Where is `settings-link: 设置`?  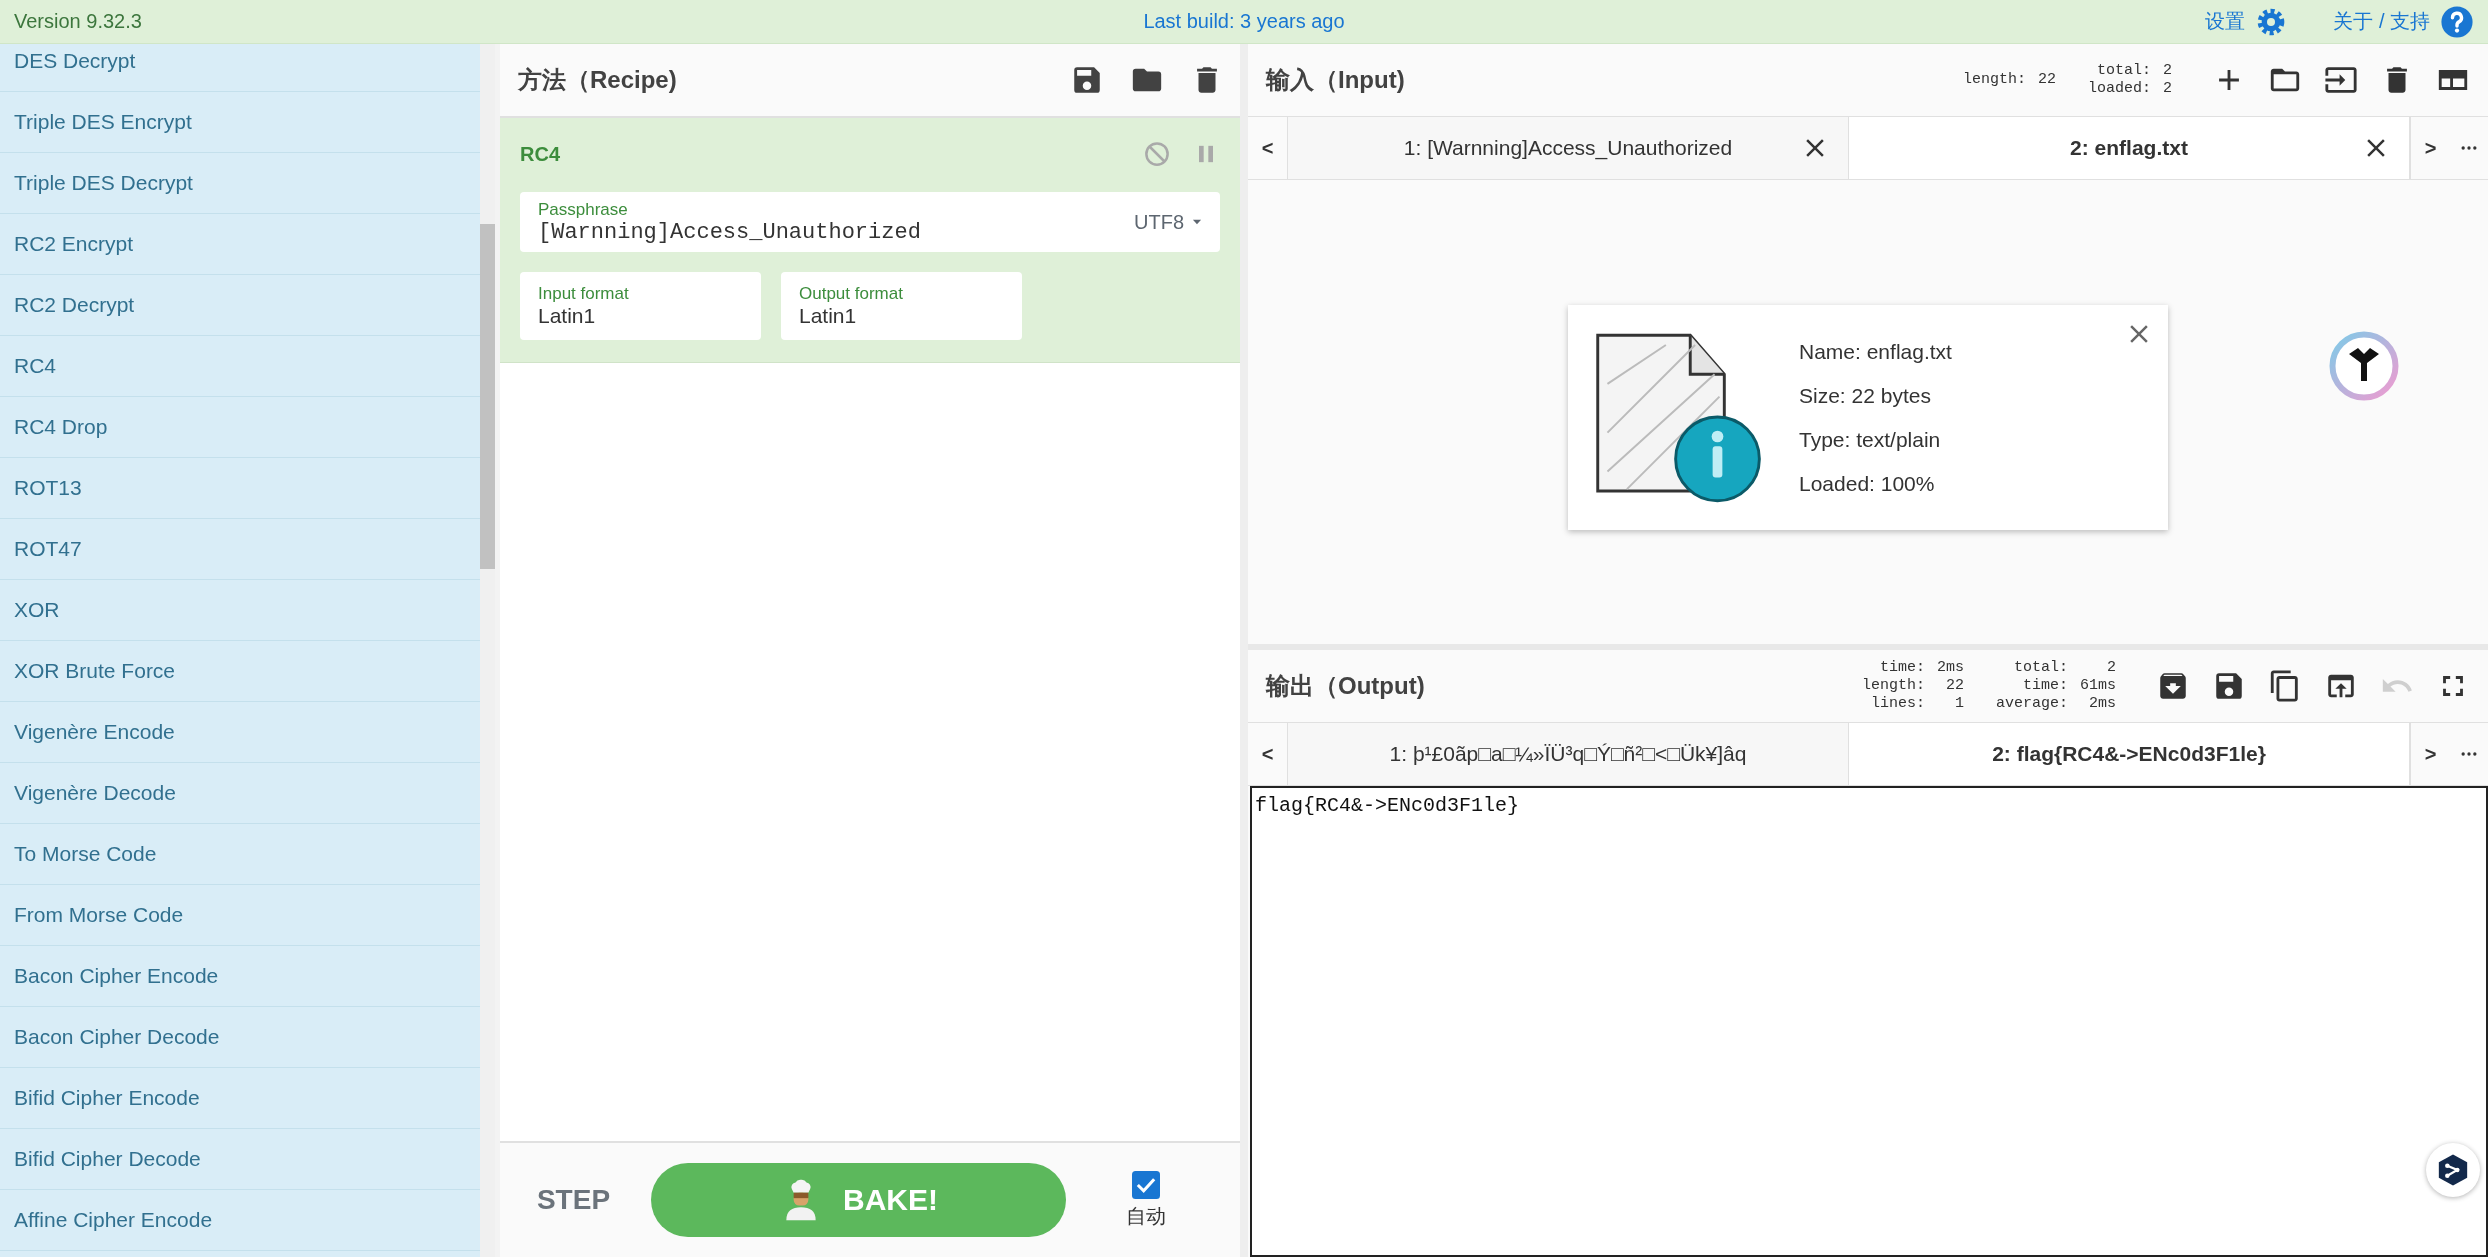
settings-link: 设置 is located at coordinates (2225, 21).